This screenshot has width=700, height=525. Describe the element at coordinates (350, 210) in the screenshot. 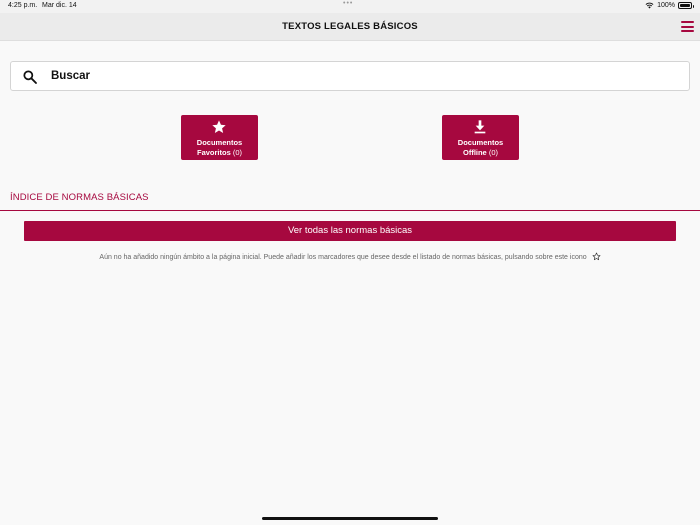

I see `section-divider` at that location.